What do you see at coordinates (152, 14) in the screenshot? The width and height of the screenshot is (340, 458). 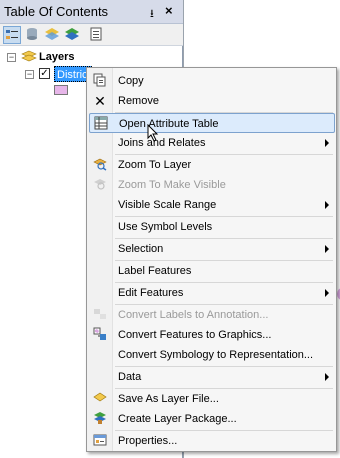 I see `pin-icon: ⭳` at bounding box center [152, 14].